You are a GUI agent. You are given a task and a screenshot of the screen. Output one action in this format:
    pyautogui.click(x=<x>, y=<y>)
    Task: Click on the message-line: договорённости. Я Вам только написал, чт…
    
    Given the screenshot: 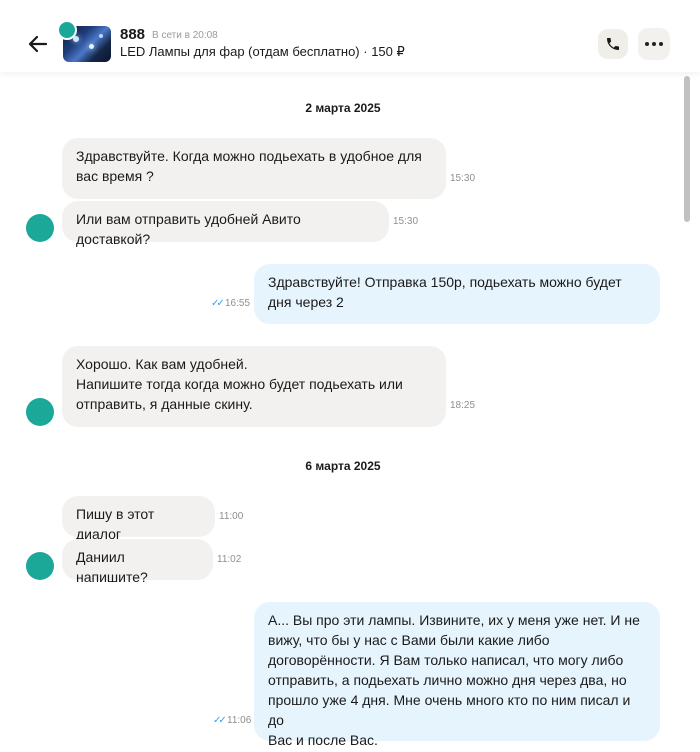 What is the action you would take?
    pyautogui.click(x=446, y=660)
    